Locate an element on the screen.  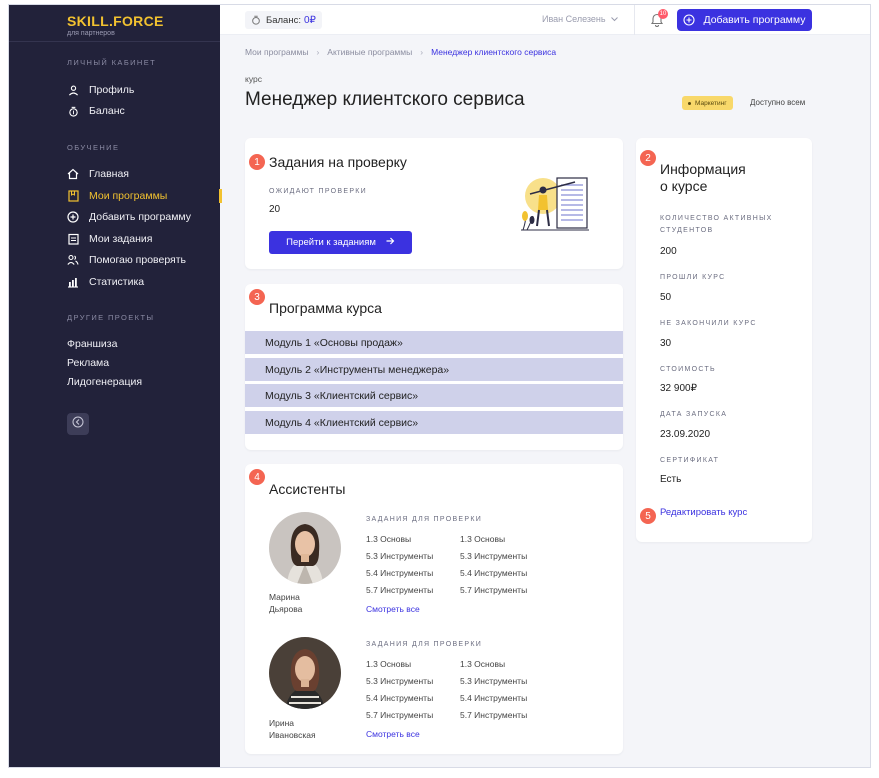
info-label-line: КОЛИЧЕСТВО АКТИВНЫХ is located at coordinates (716, 218).